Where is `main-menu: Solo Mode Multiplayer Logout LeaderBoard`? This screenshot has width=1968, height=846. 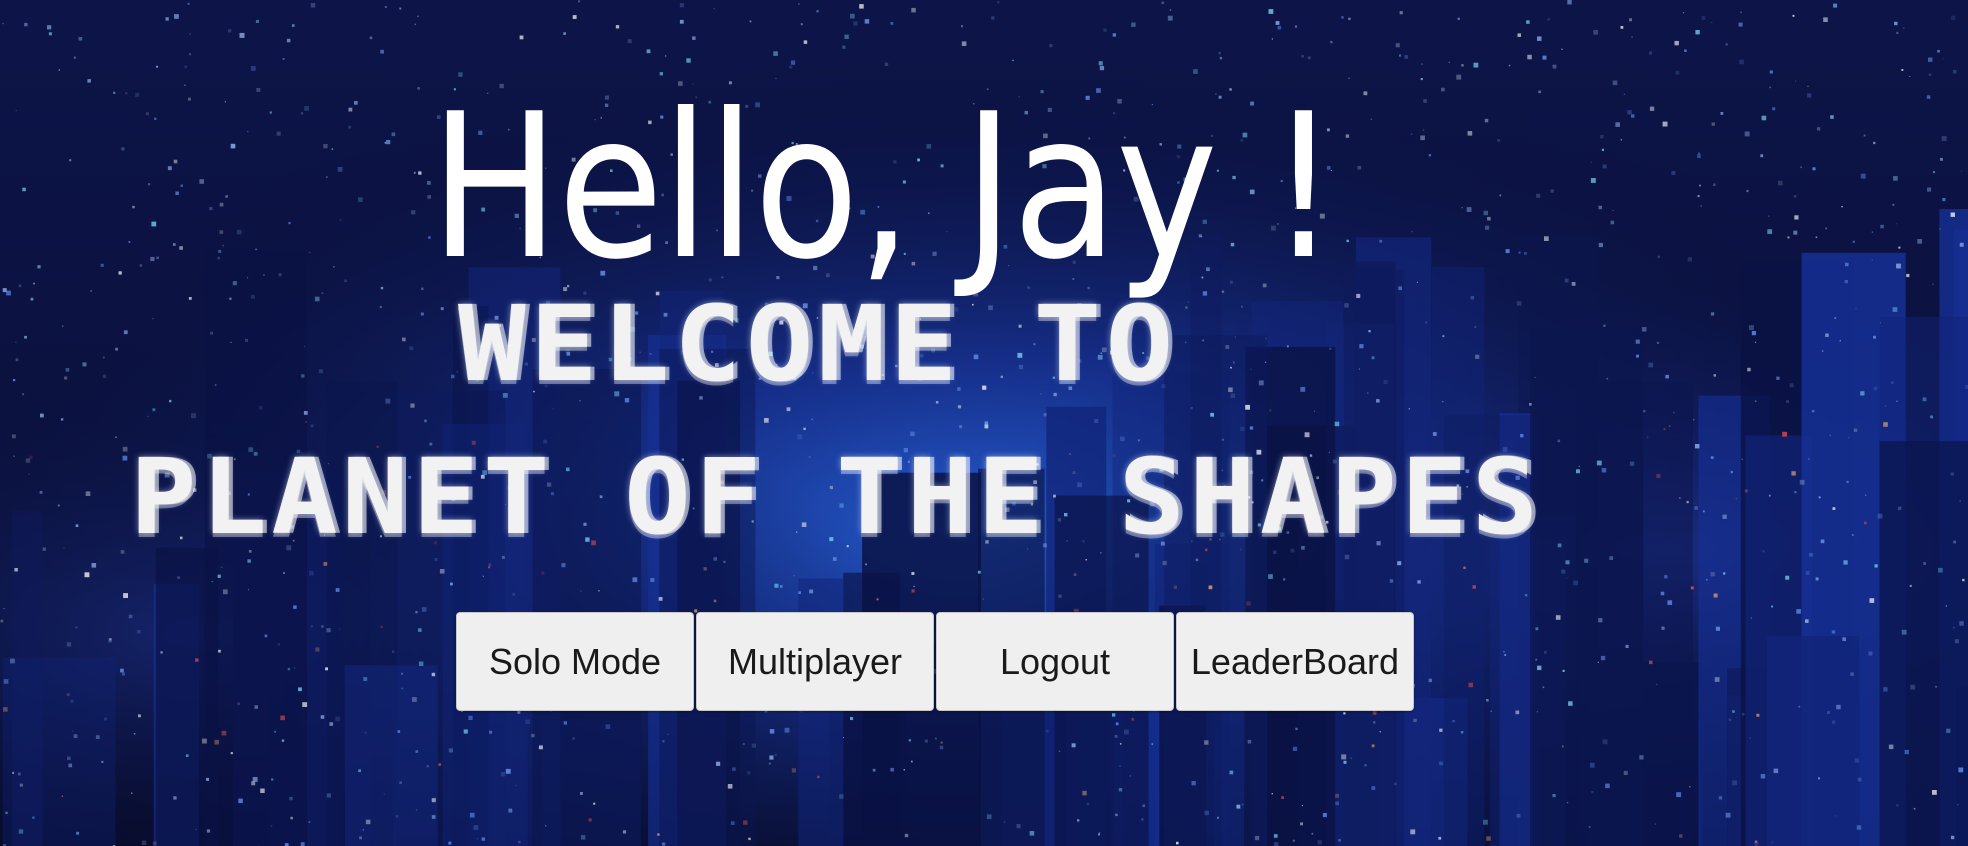
main-menu: Solo Mode Multiplayer Logout LeaderBoard is located at coordinates (935, 661).